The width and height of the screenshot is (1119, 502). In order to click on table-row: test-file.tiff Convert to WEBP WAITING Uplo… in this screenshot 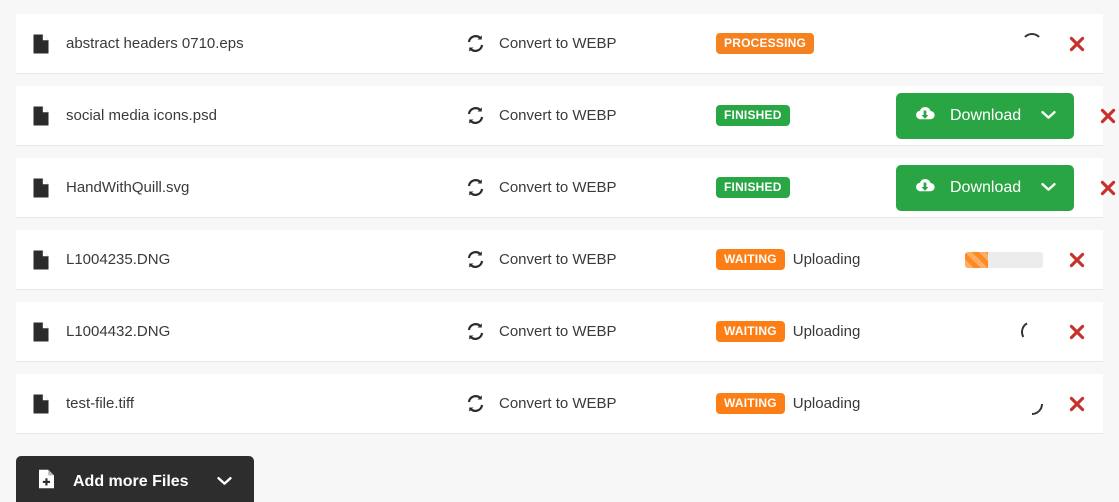, I will do `click(559, 404)`.